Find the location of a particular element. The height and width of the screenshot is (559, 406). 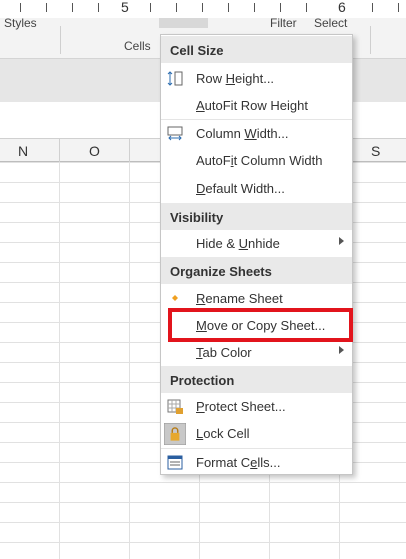

menu-item-label: AutoFit Row Height is located at coordinates (252, 105).